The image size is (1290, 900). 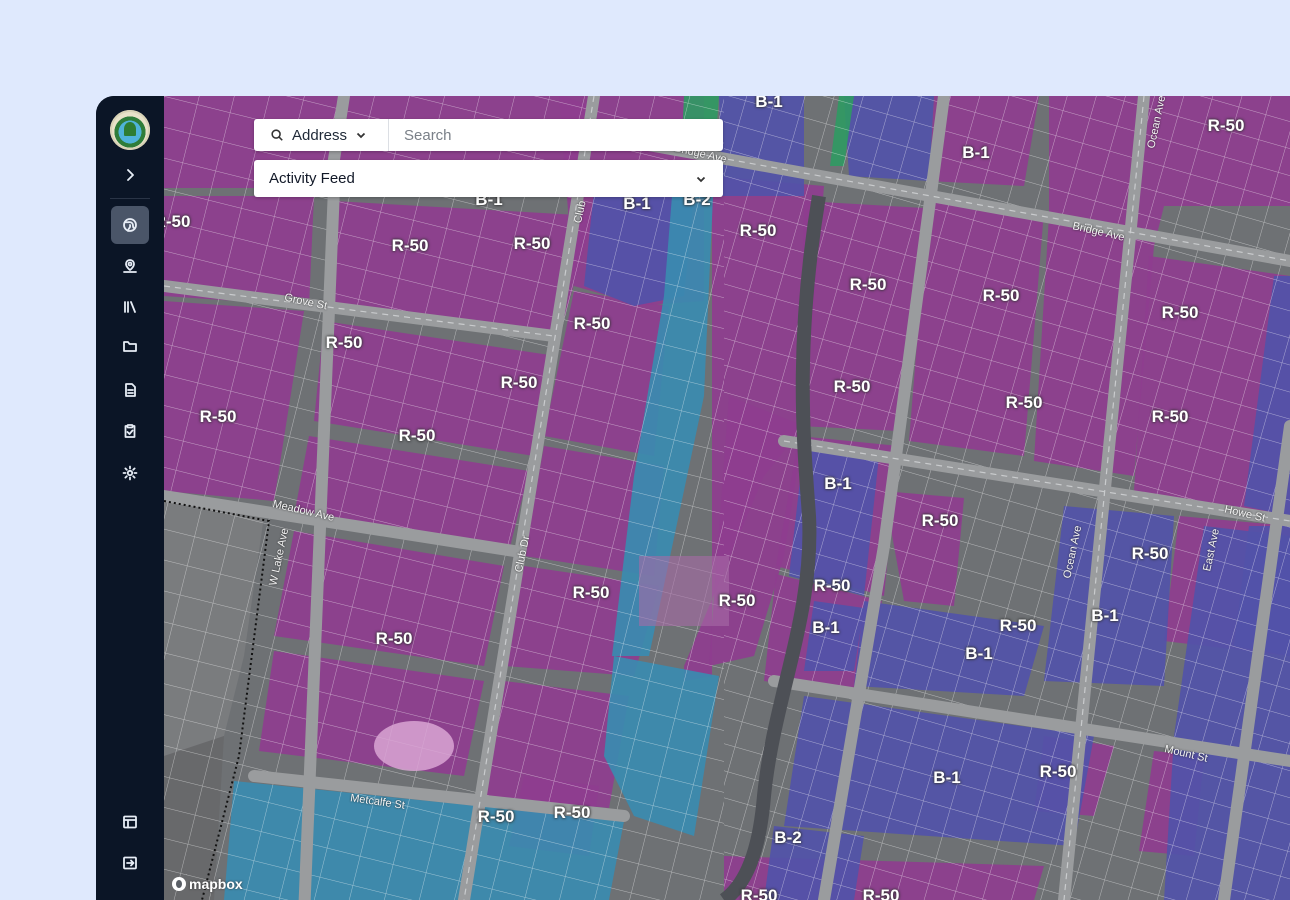 What do you see at coordinates (216, 884) in the screenshot?
I see `mapbox-label: mapbox` at bounding box center [216, 884].